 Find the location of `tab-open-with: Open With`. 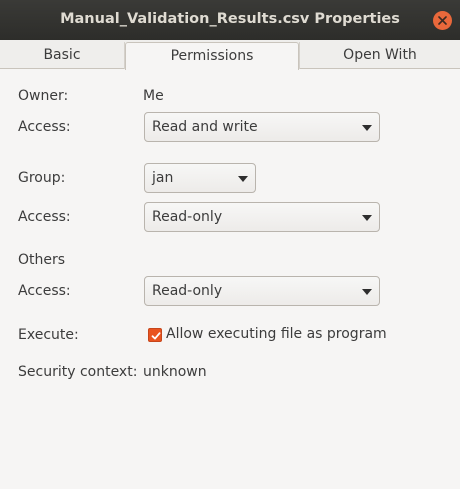

tab-open-with: Open With is located at coordinates (379, 55).